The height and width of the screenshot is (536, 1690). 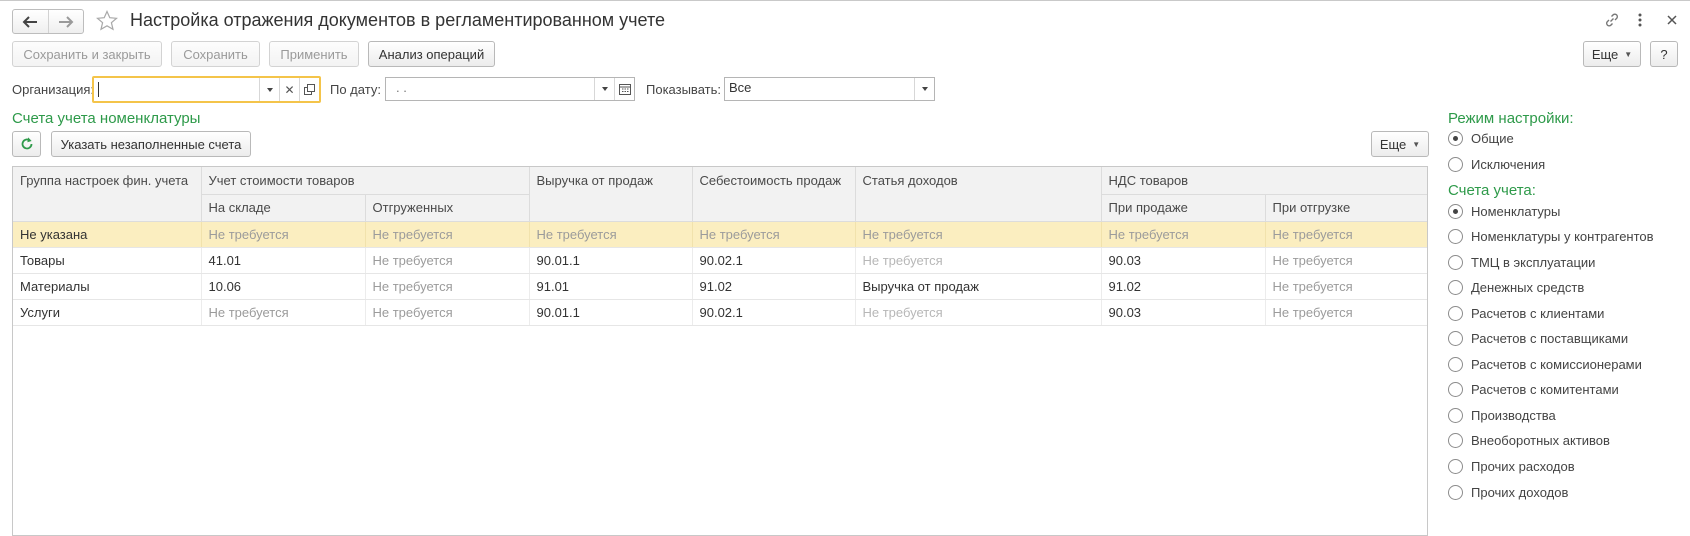 I want to click on show-label: Показывать:, so click(x=683, y=89).